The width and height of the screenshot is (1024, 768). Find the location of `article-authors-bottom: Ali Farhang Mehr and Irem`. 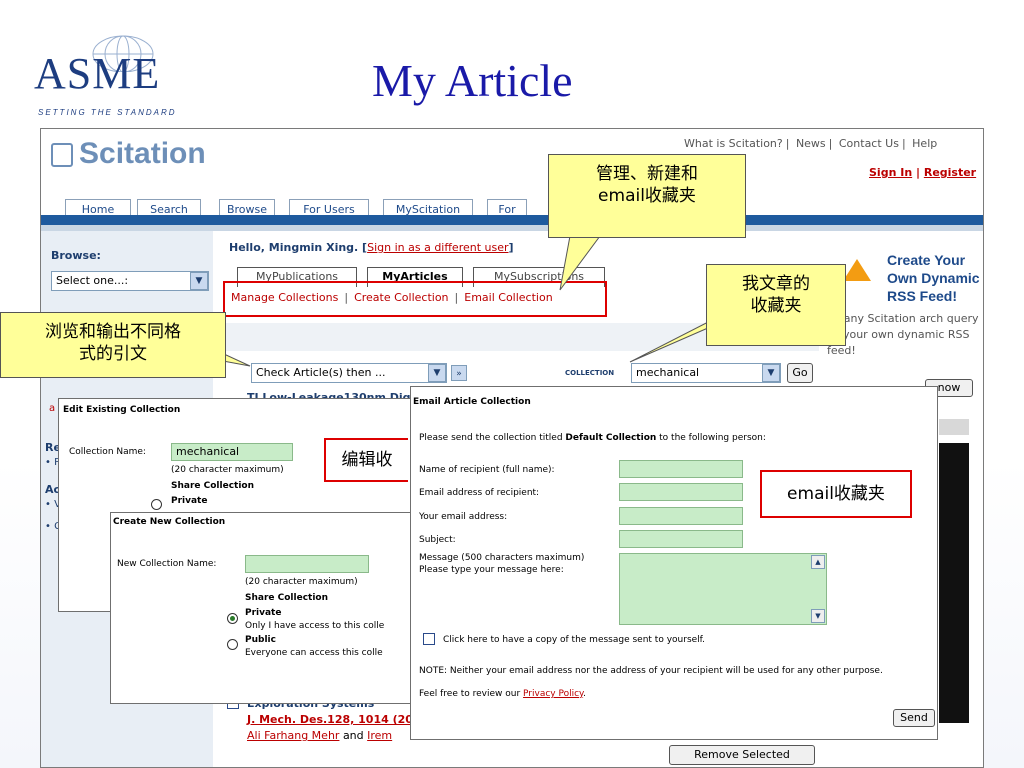

article-authors-bottom: Ali Farhang Mehr and Irem is located at coordinates (319, 735).